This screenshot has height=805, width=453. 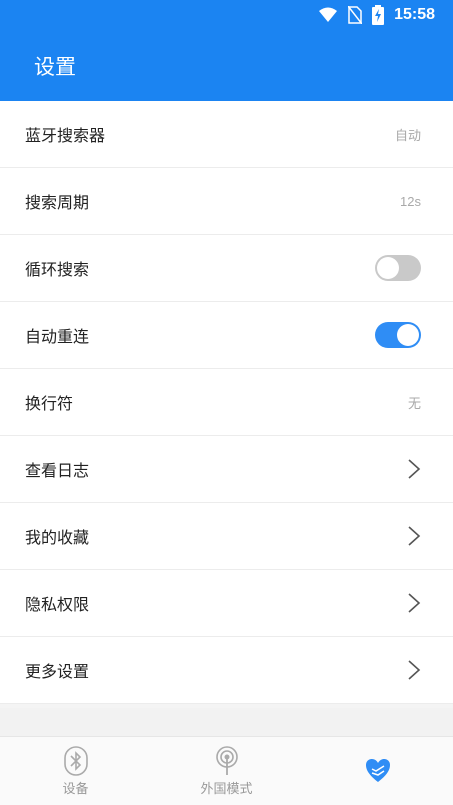 I want to click on status-bar: 15:58, so click(x=226, y=15).